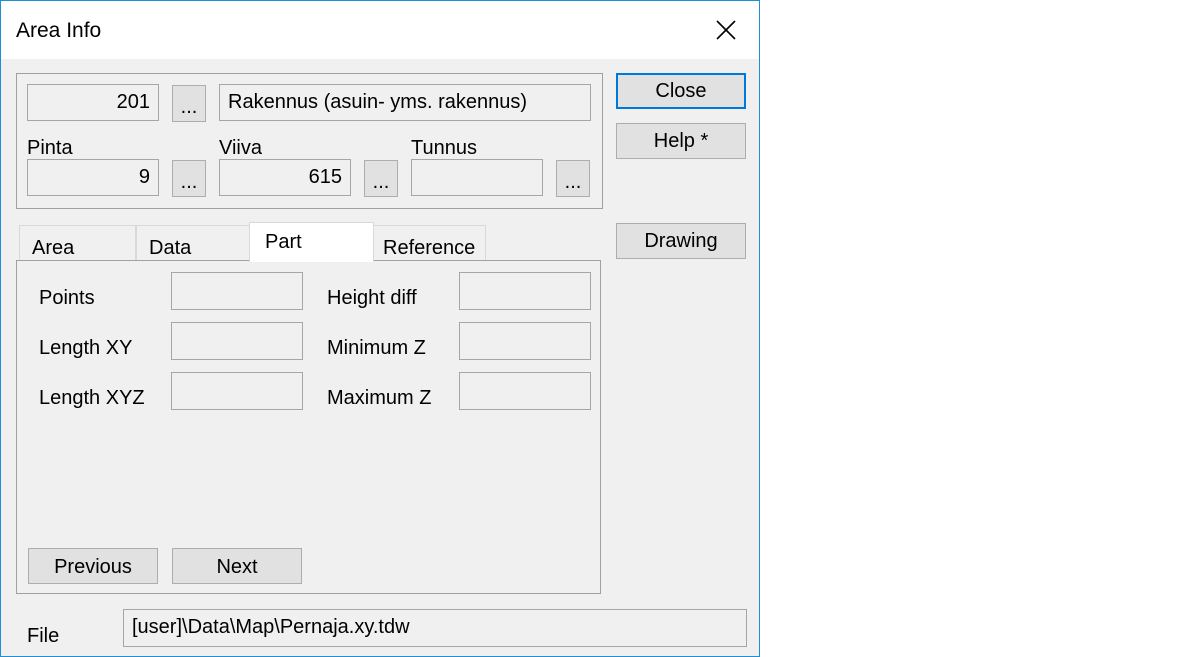 The image size is (1200, 657). Describe the element at coordinates (59, 30) in the screenshot. I see `window-title: Area Info` at that location.